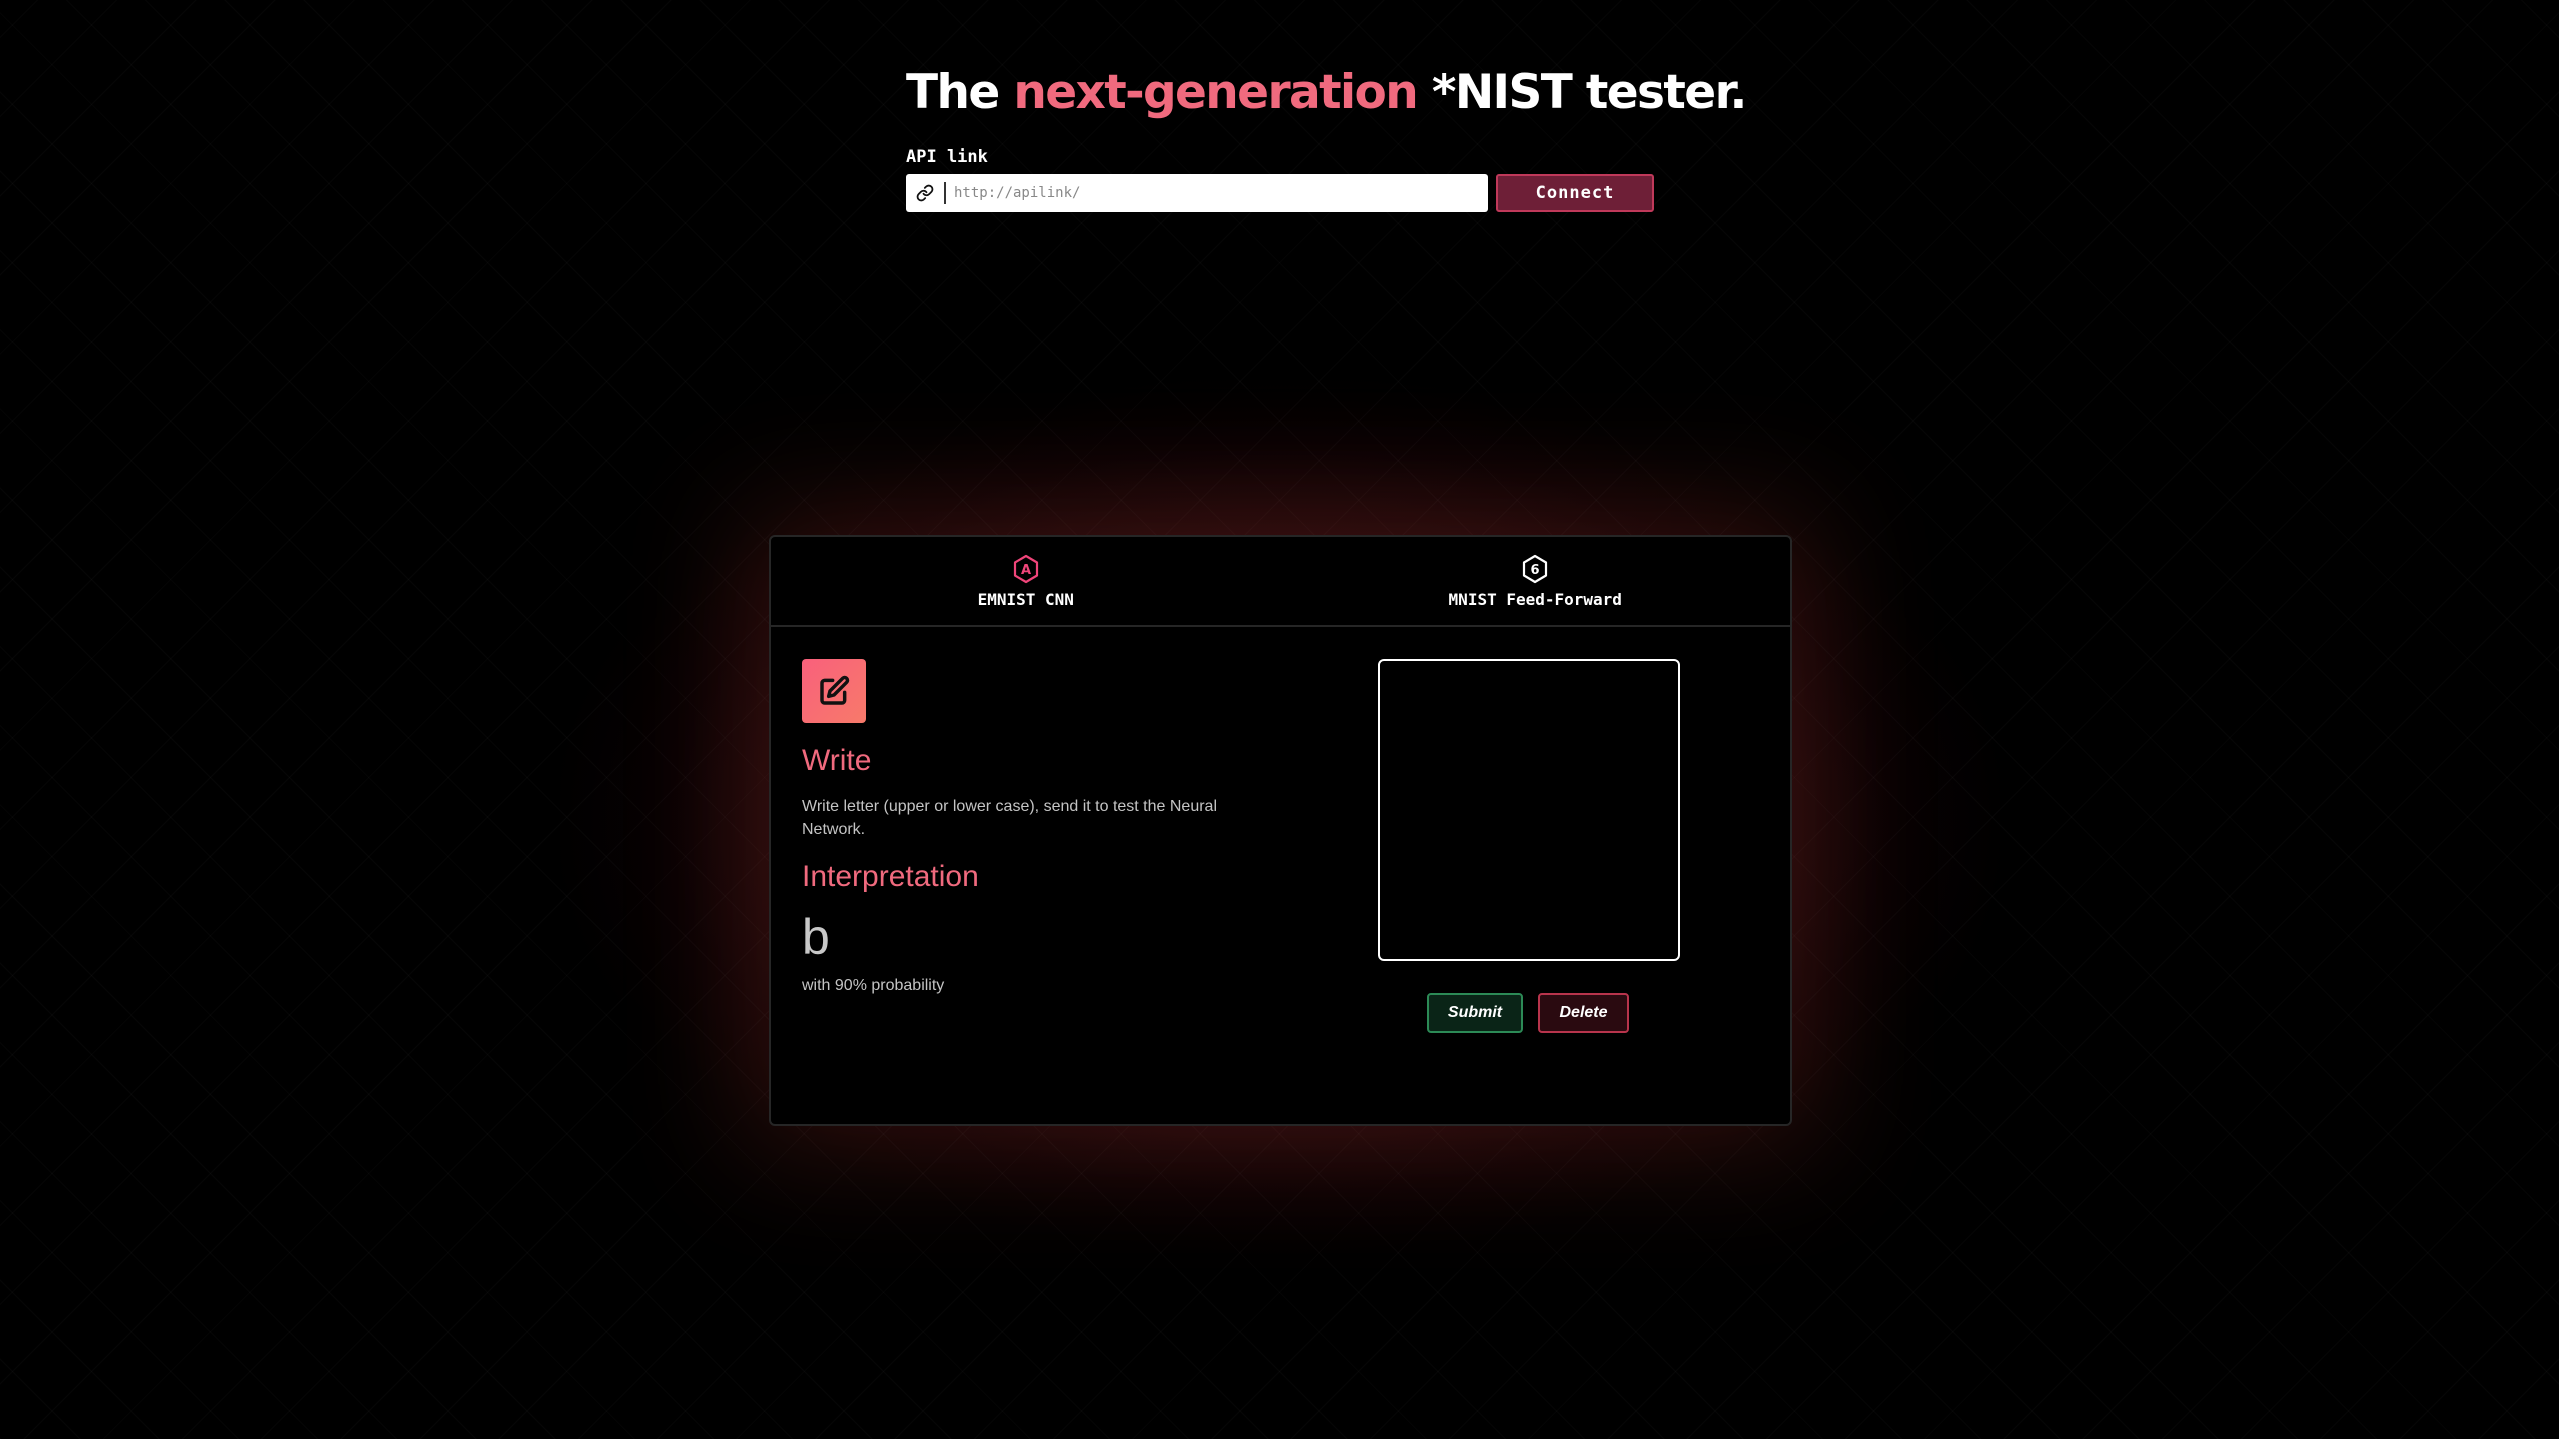 Image resolution: width=2559 pixels, height=1439 pixels. What do you see at coordinates (1475, 1013) in the screenshot?
I see `submit-button: Submit` at bounding box center [1475, 1013].